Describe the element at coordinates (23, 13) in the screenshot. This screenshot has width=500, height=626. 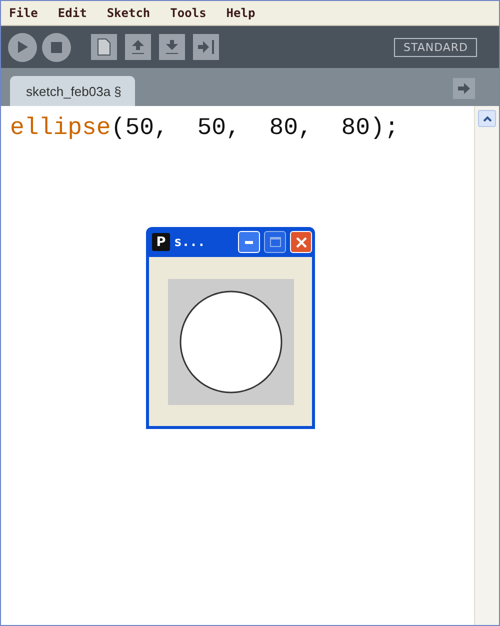
I see `menu-item: File` at that location.